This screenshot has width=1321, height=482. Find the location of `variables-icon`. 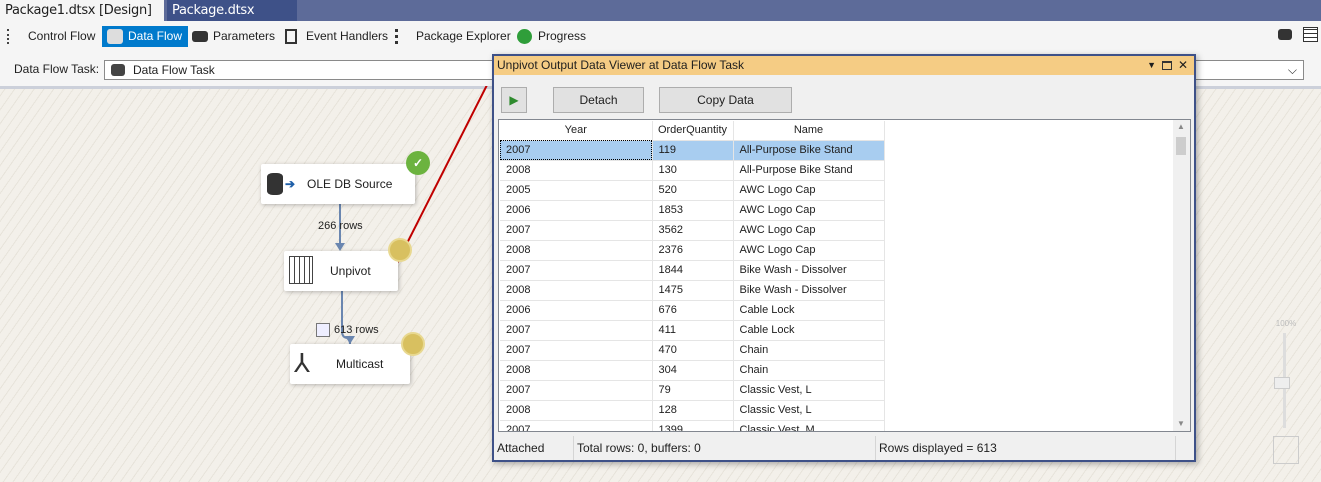

variables-icon is located at coordinates (1285, 34).